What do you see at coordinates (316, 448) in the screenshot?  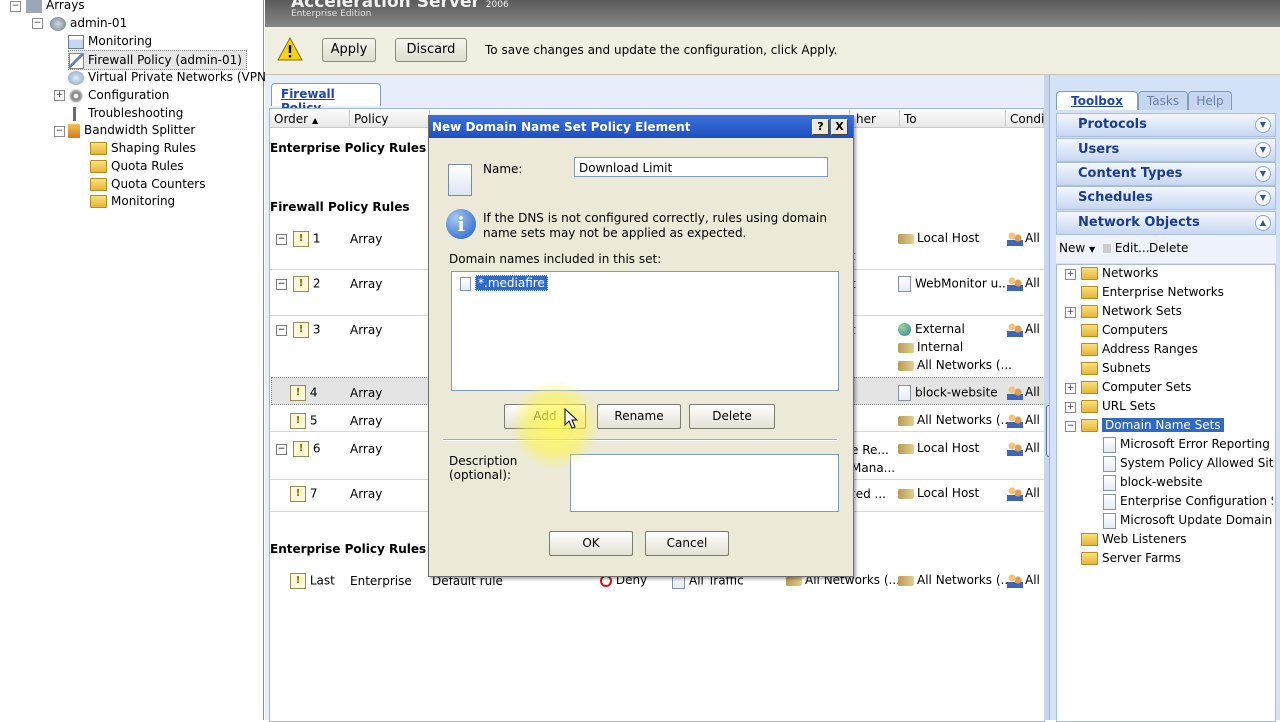 I see `rule-order: 6` at bounding box center [316, 448].